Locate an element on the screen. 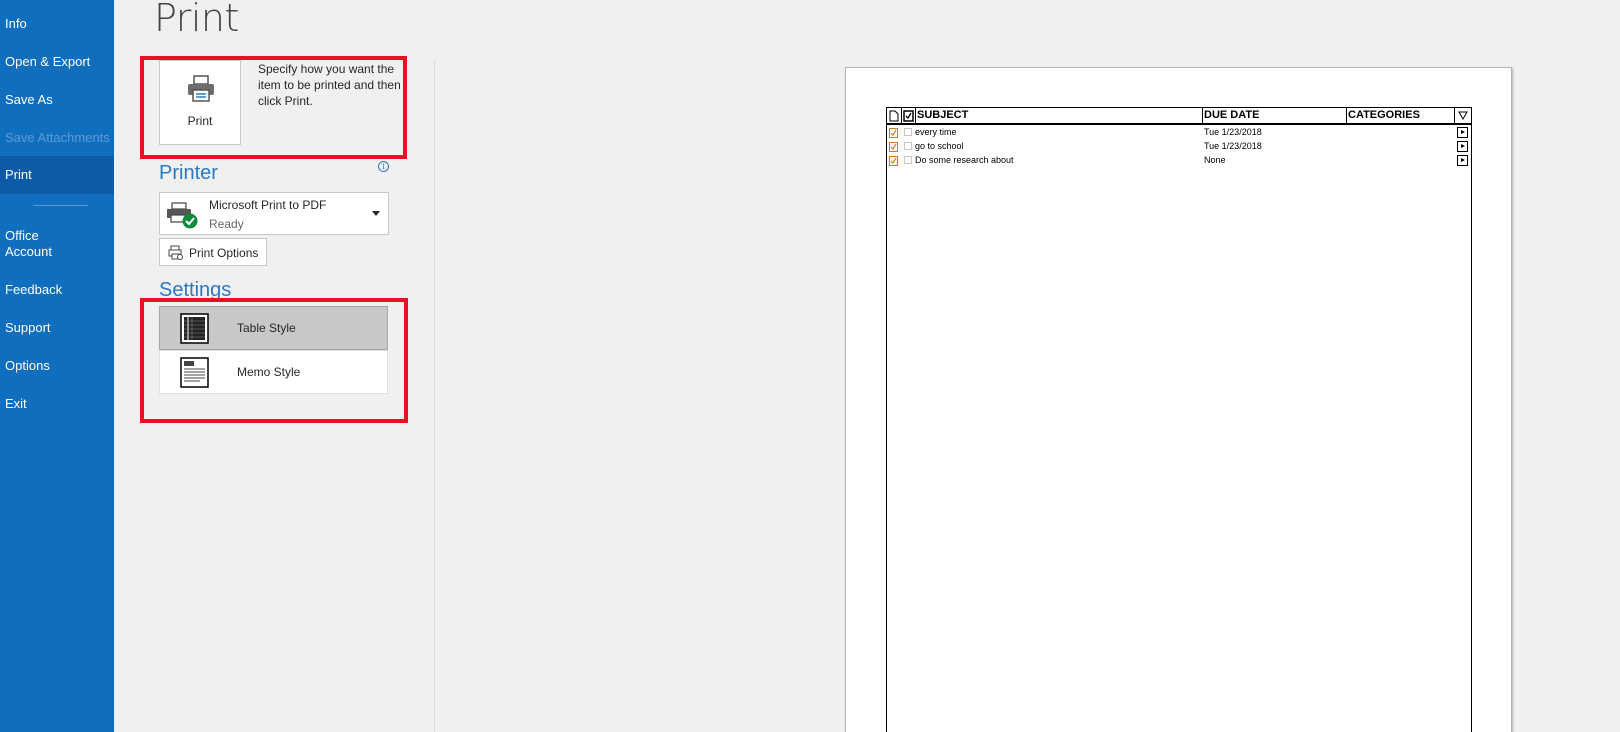  column-header-due-date: DUE DATE is located at coordinates (1232, 115).